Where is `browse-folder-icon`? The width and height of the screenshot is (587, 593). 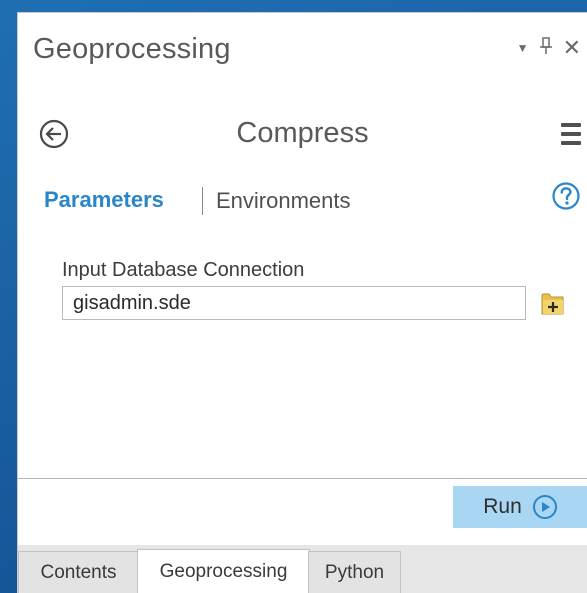
browse-folder-icon is located at coordinates (553, 304).